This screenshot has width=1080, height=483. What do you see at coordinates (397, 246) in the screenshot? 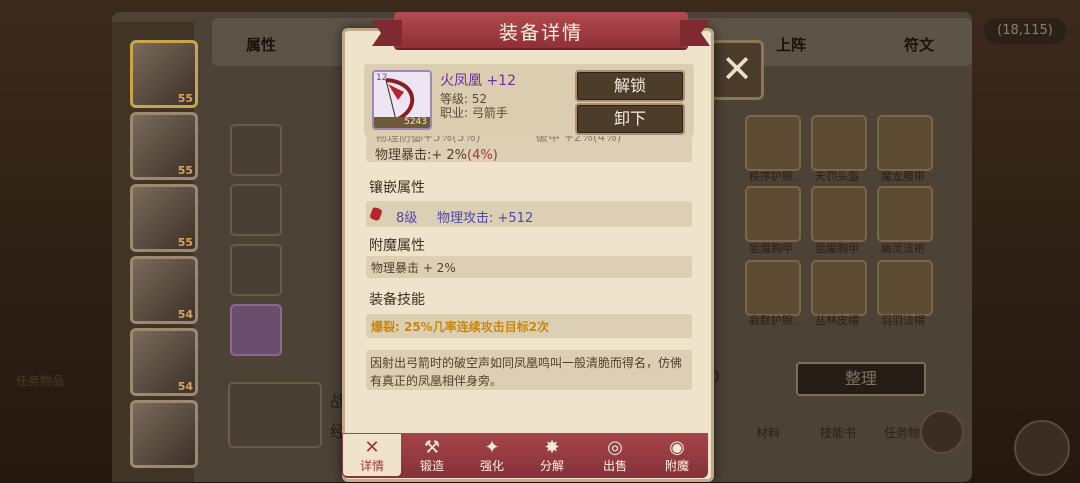
I see `enchant-title: 附魔属性` at bounding box center [397, 246].